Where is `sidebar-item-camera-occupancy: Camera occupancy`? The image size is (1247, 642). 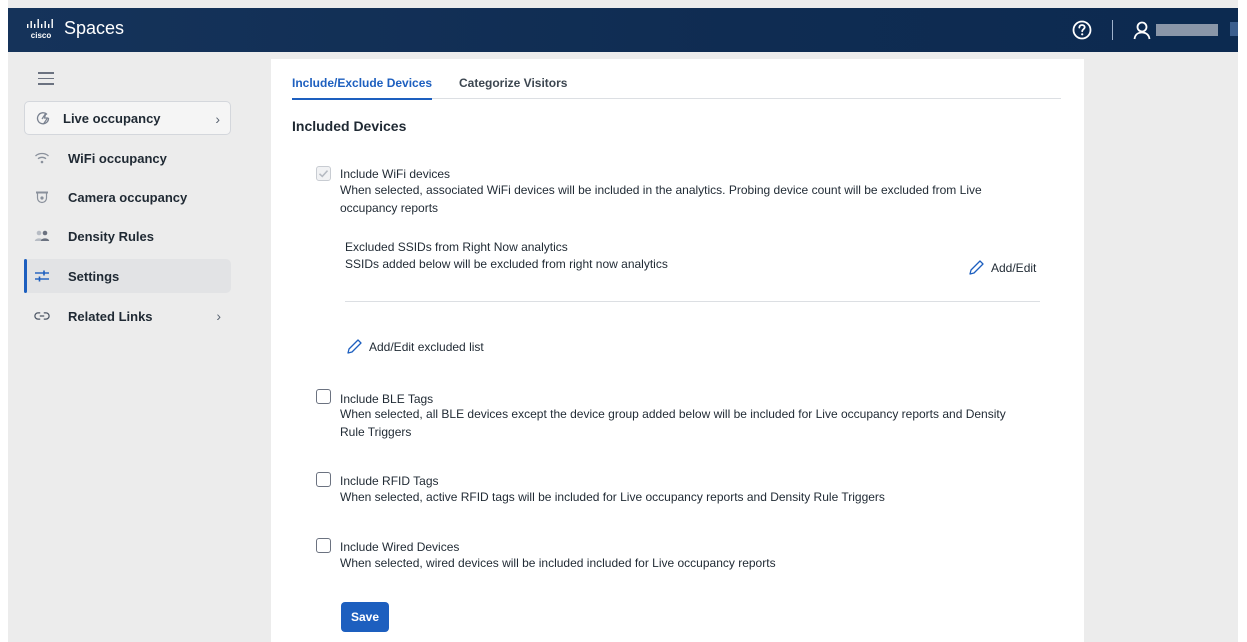 sidebar-item-camera-occupancy: Camera occupancy is located at coordinates (127, 197).